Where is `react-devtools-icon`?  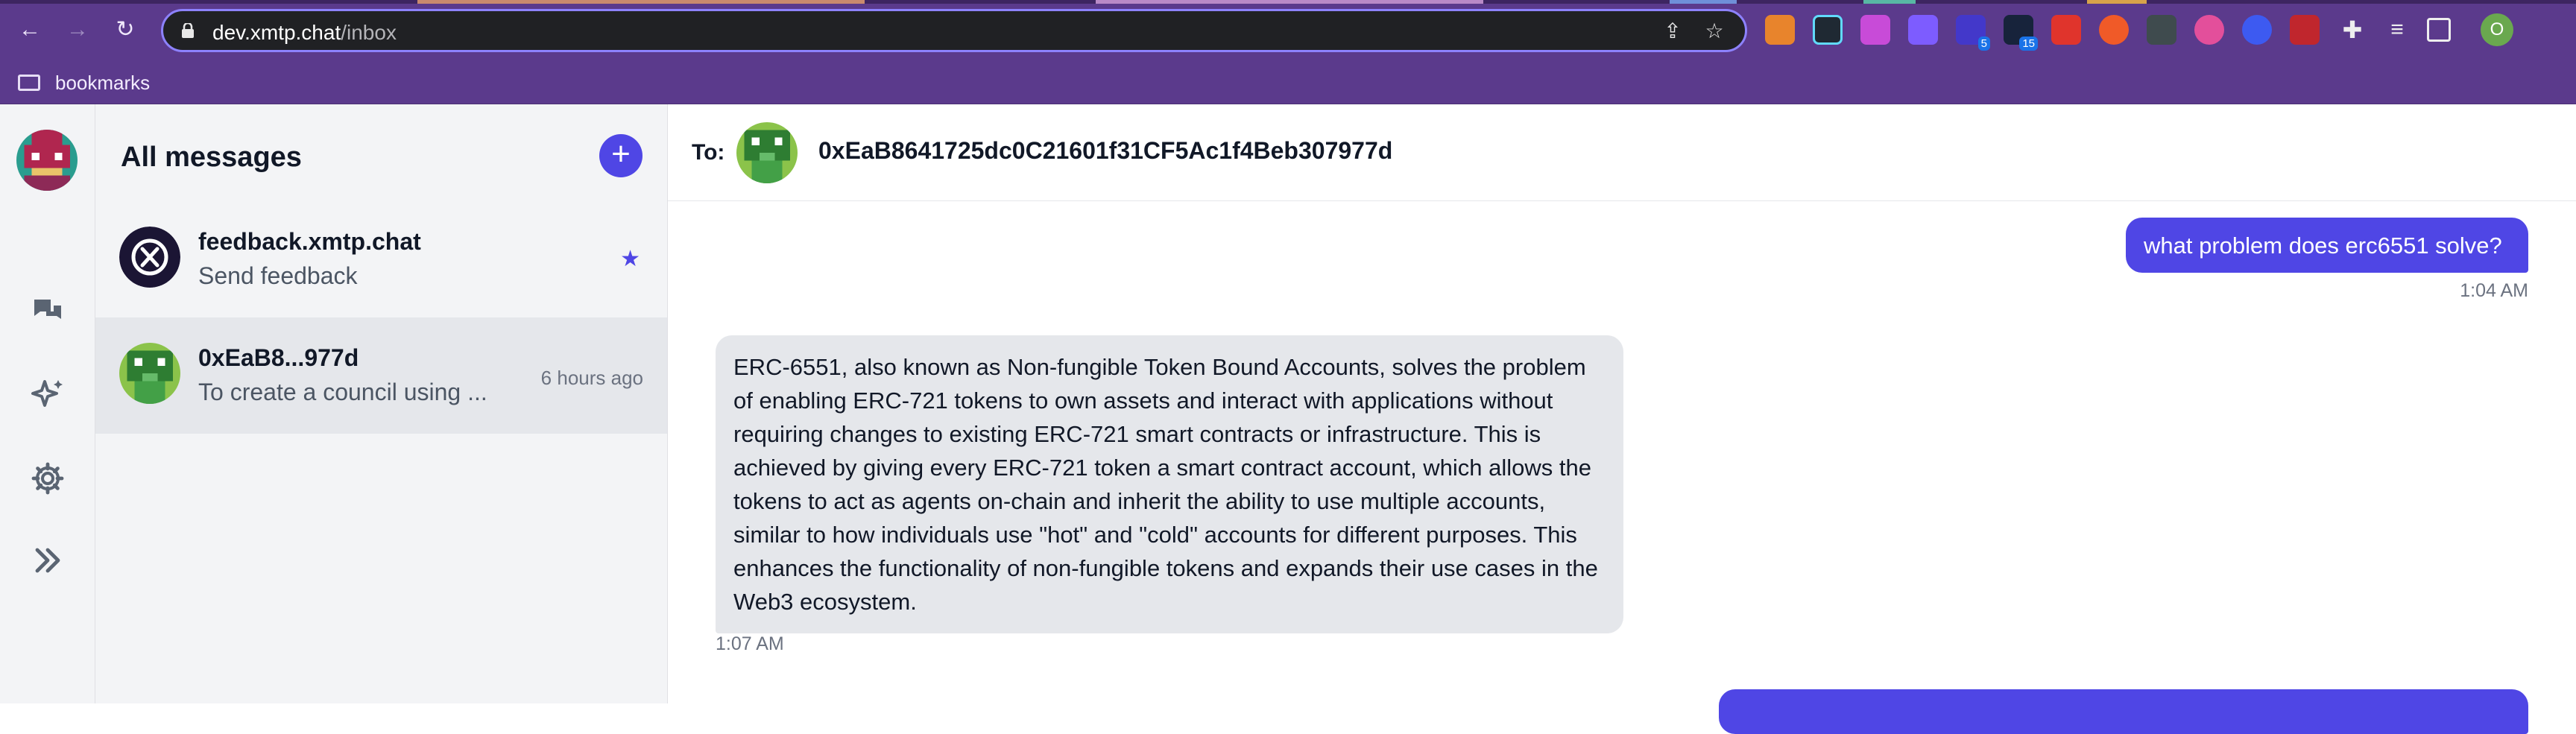 react-devtools-icon is located at coordinates (1828, 30).